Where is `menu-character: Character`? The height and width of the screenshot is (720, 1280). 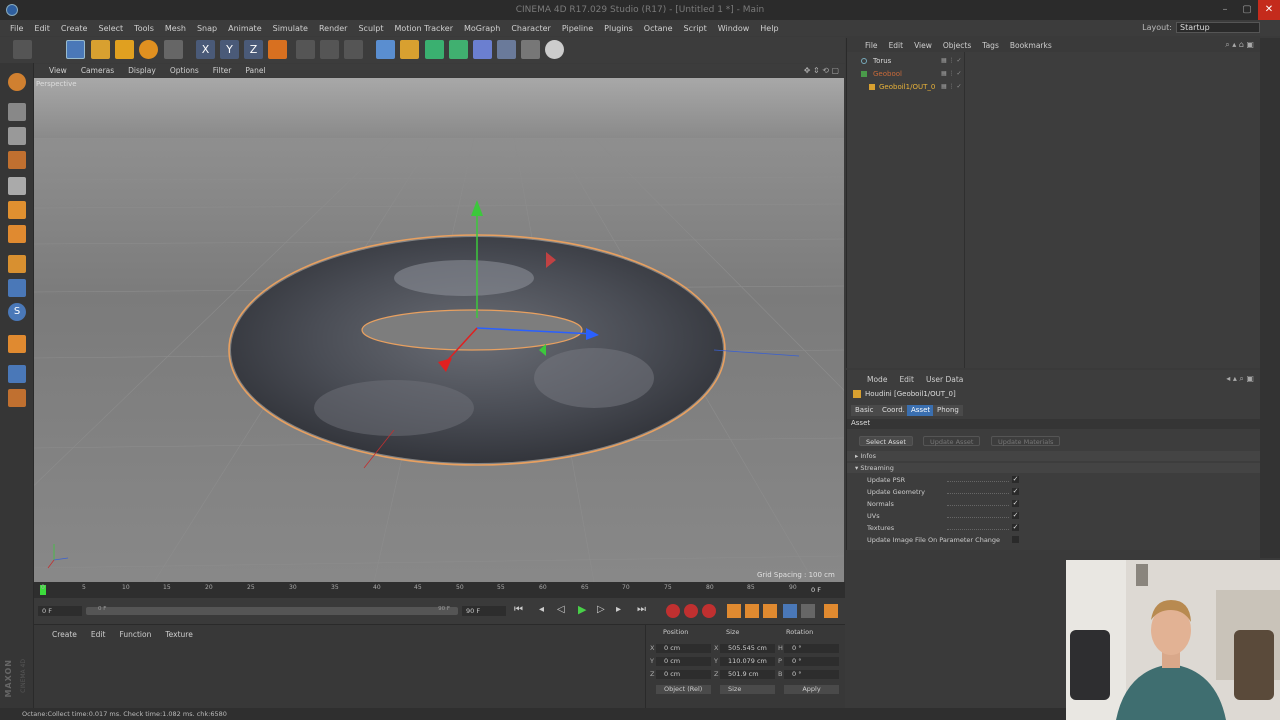 menu-character: Character is located at coordinates (531, 28).